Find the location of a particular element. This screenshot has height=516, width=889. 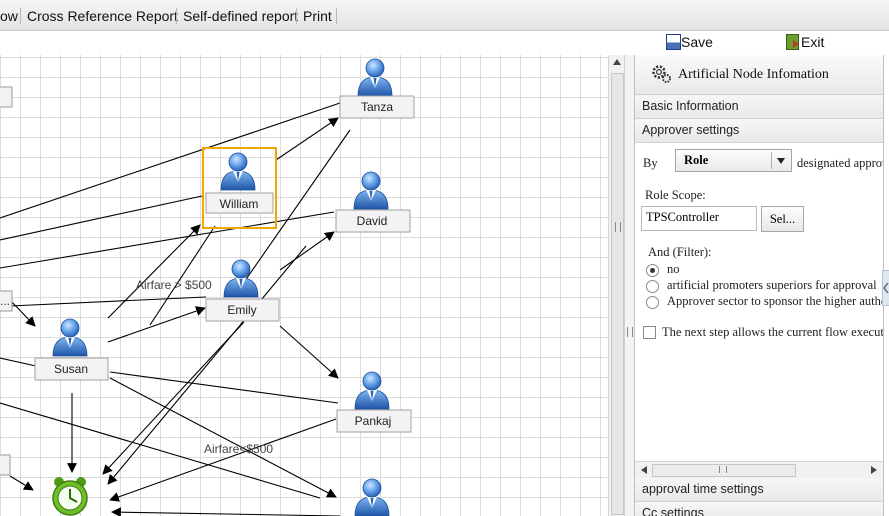

flow-node-susan: Susan is located at coordinates (71, 349).